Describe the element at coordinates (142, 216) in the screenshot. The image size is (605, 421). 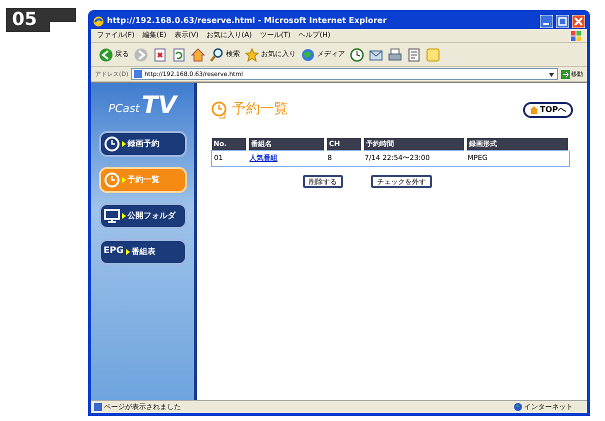
I see `sidebar-button: 公開フォルダ` at that location.